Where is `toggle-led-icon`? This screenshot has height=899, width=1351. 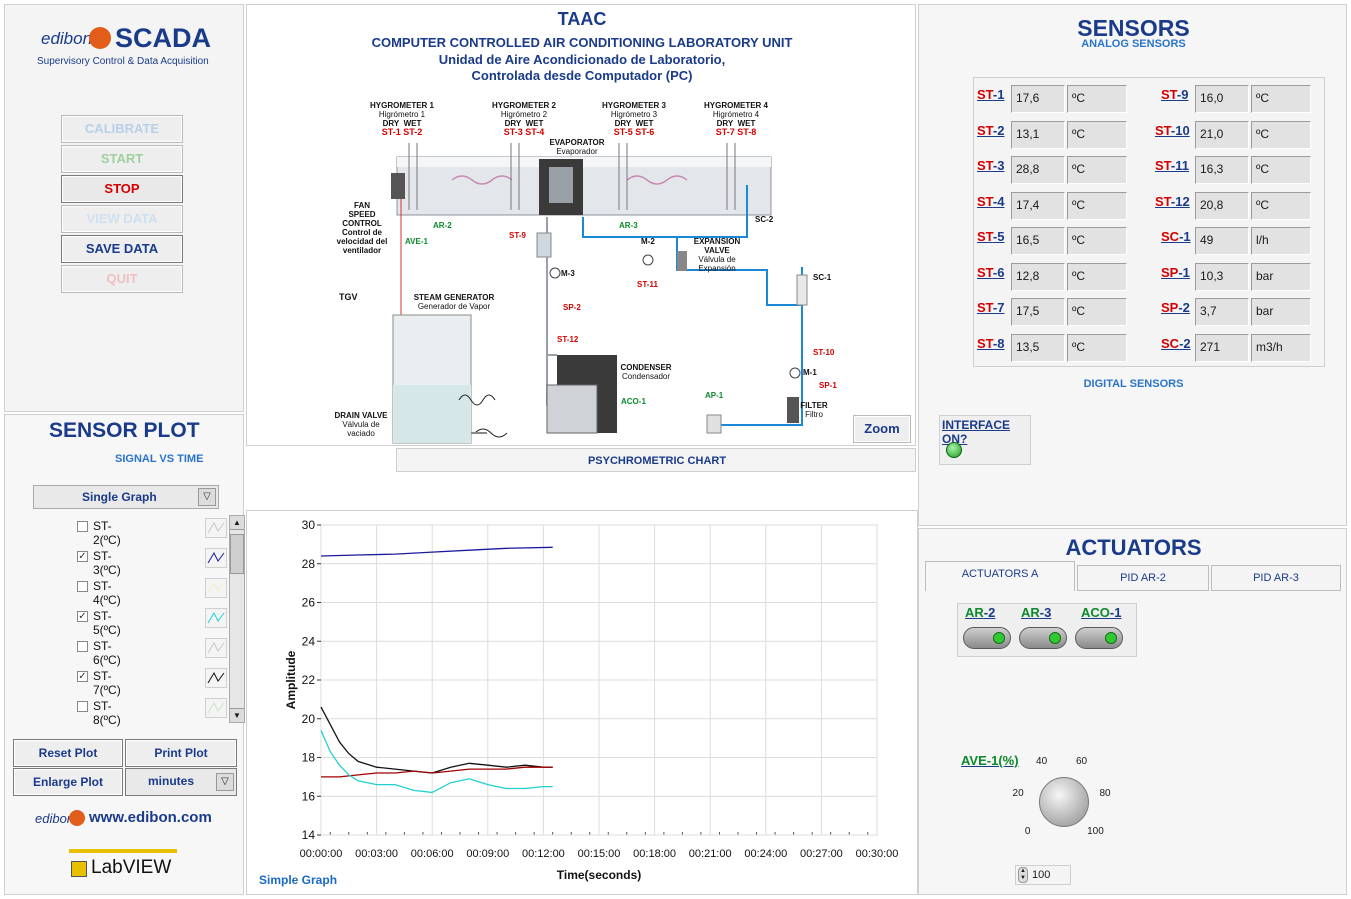
toggle-led-icon is located at coordinates (1111, 638).